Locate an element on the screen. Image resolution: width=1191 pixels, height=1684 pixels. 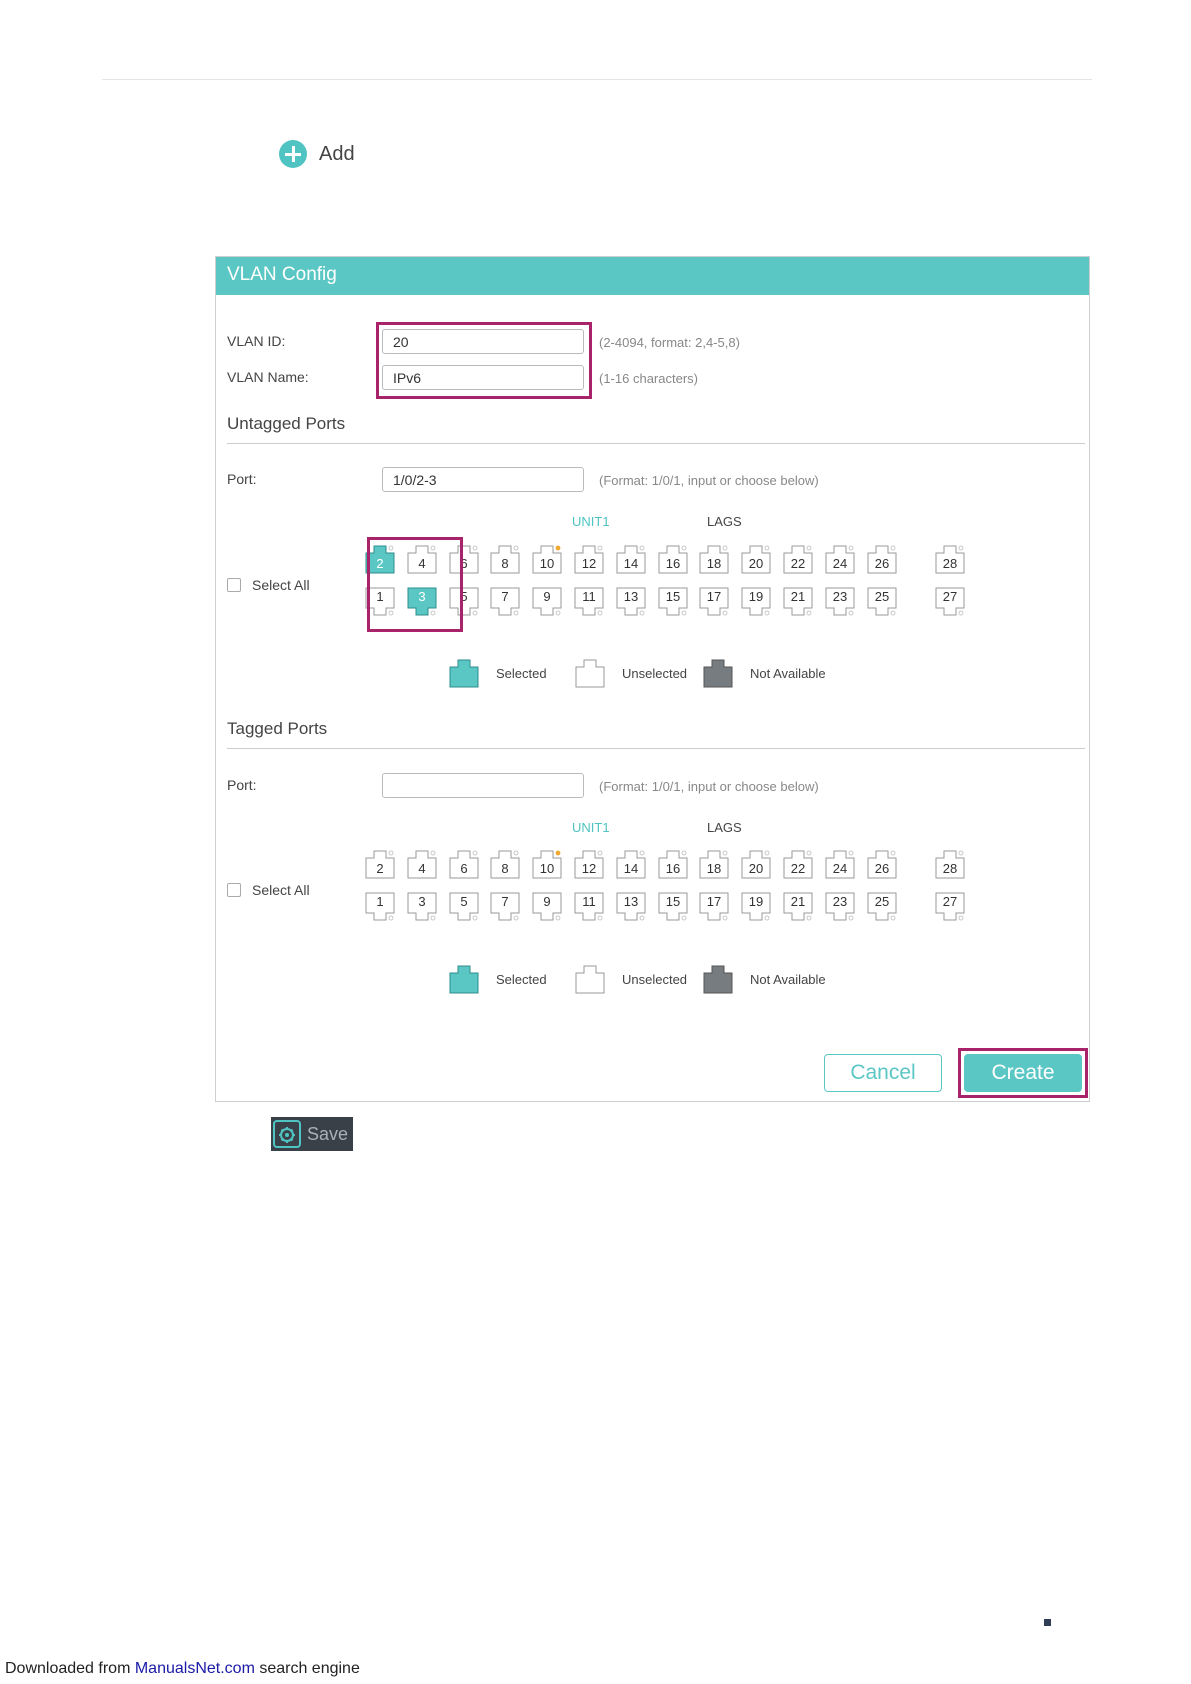
untagged-port-26: 26 is located at coordinates (882, 559).